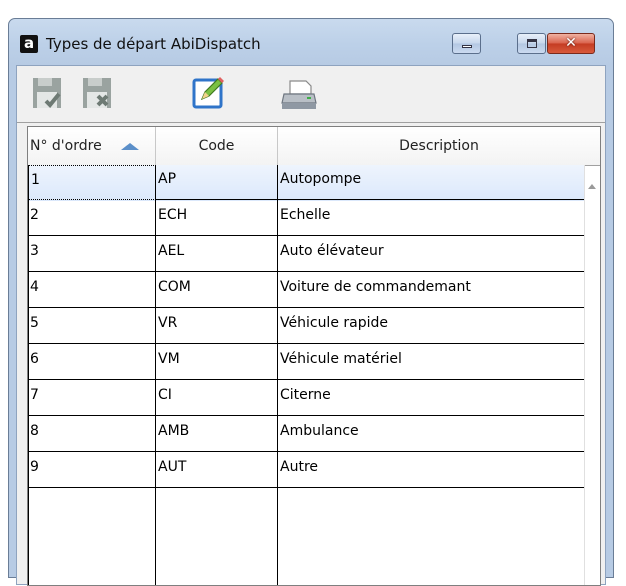 Image resolution: width=626 pixels, height=586 pixels. I want to click on save-cancel-icon, so click(97, 93).